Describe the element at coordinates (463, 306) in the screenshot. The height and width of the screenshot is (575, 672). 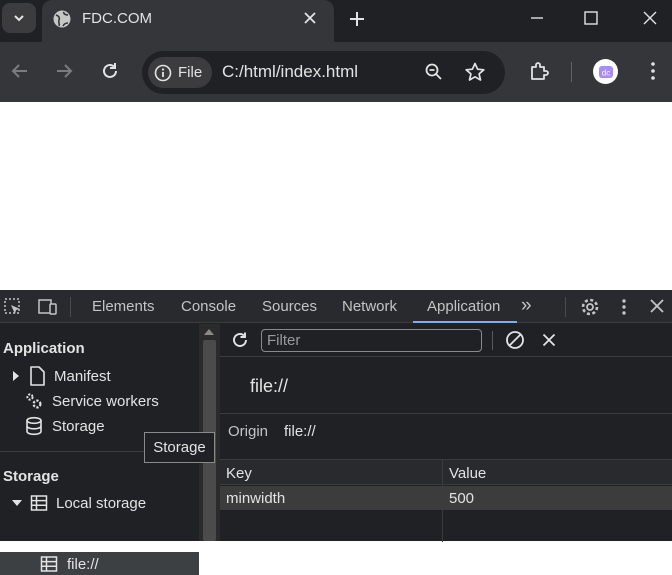
I see `tab-application: Application` at that location.